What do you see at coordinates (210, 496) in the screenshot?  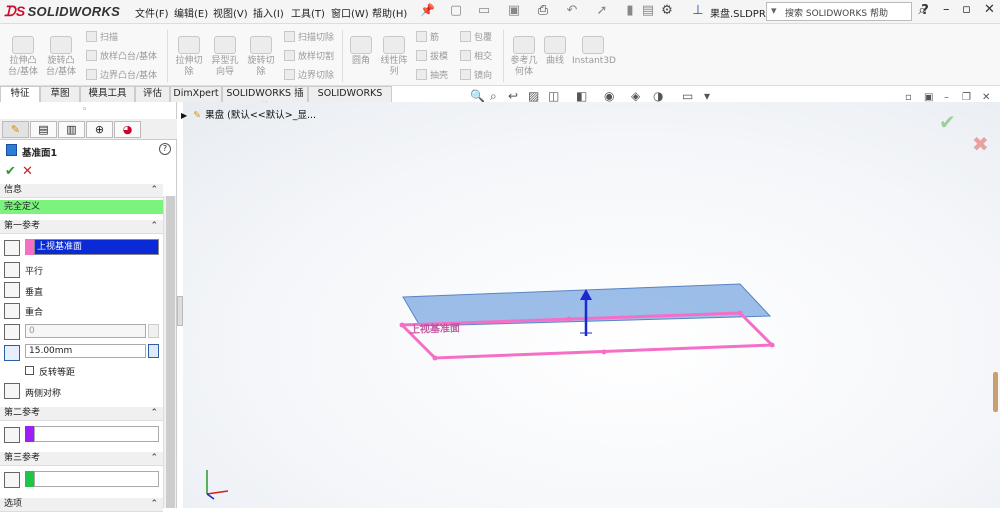 I see `triad-z-axis` at bounding box center [210, 496].